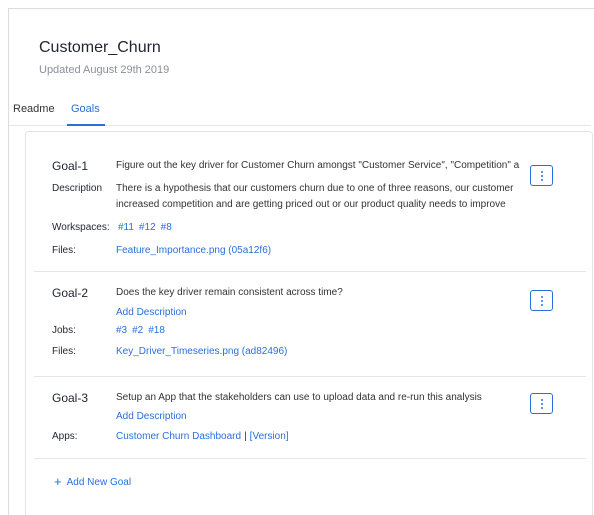 The height and width of the screenshot is (515, 594). I want to click on workspace-link: #12, so click(147, 227).